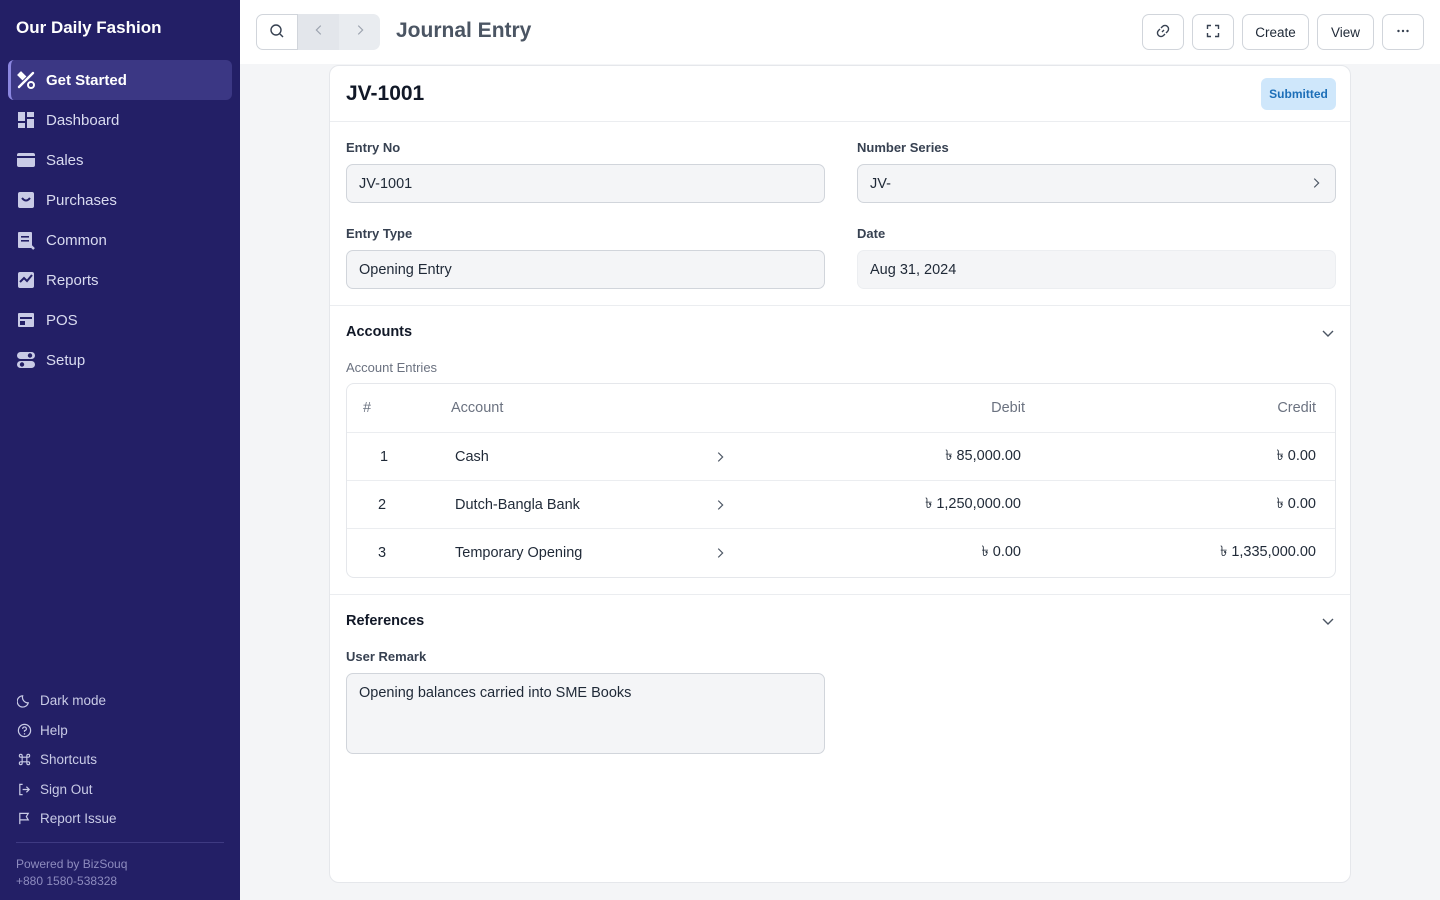 The height and width of the screenshot is (900, 1440). Describe the element at coordinates (1298, 94) in the screenshot. I see `status-badge: Submitted` at that location.